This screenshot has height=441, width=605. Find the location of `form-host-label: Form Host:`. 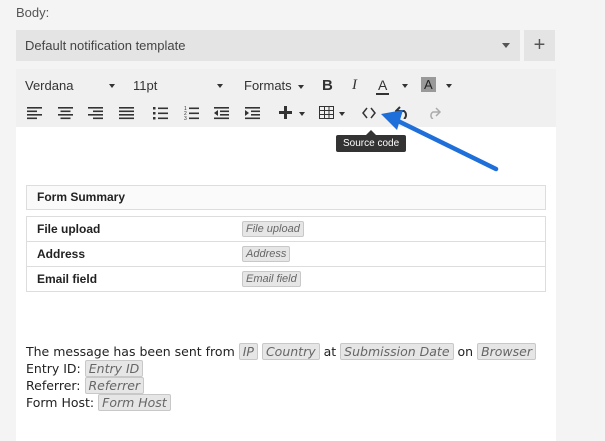

form-host-label: Form Host: is located at coordinates (60, 402).